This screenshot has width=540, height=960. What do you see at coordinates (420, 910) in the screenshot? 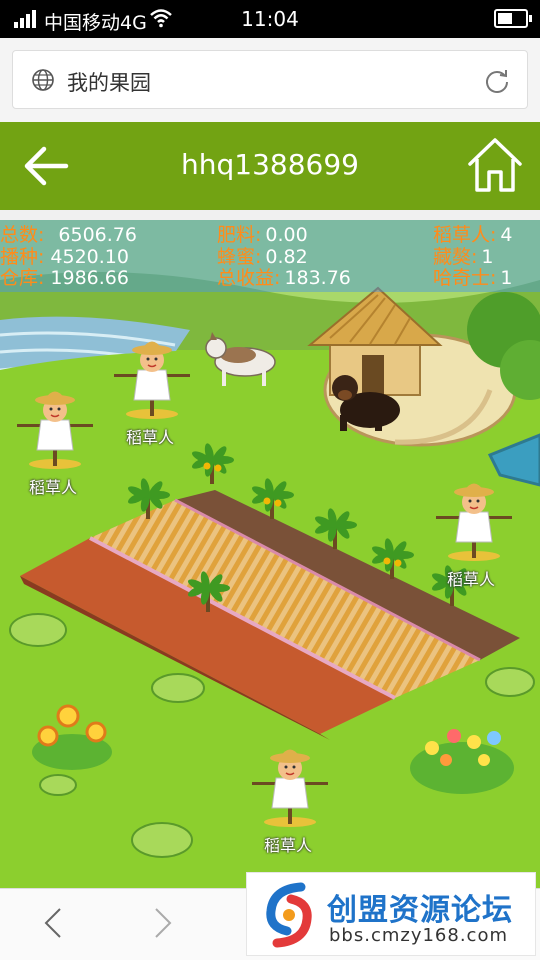
I see `watermark-brand: 创盟资源论坛` at bounding box center [420, 910].